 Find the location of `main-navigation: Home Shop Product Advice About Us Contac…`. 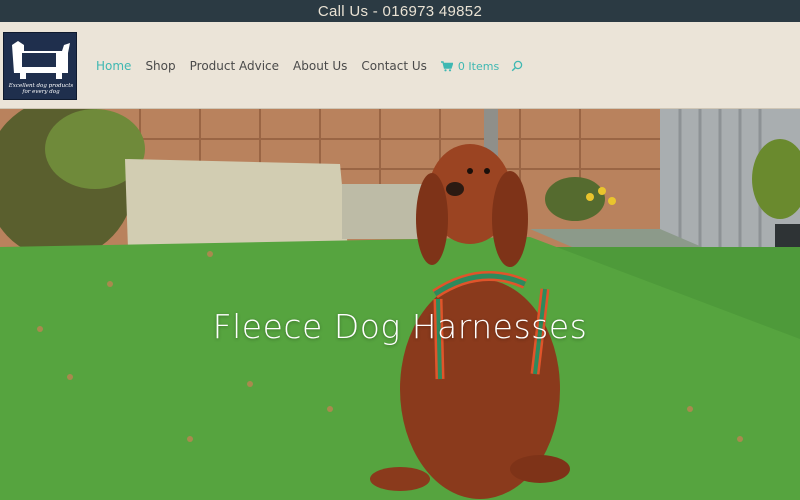

main-navigation: Home Shop Product Advice About Us Contac… is located at coordinates (309, 66).